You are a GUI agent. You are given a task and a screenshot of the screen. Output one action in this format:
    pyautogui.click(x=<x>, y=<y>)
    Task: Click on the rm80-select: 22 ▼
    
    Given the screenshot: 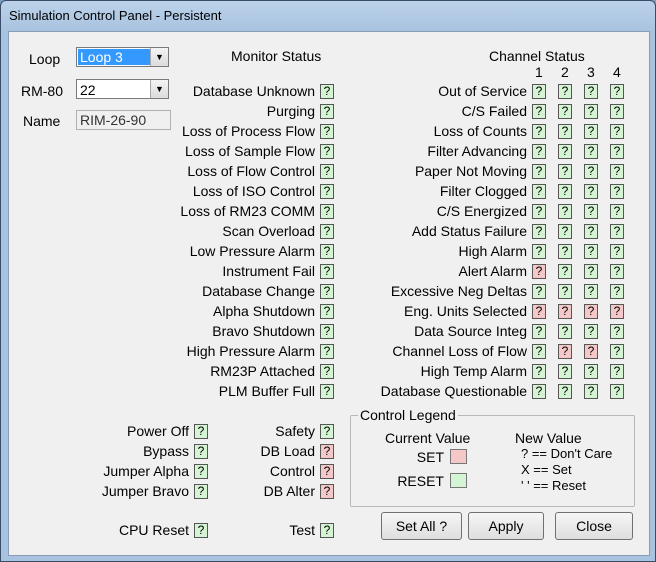 What is the action you would take?
    pyautogui.click(x=122, y=89)
    